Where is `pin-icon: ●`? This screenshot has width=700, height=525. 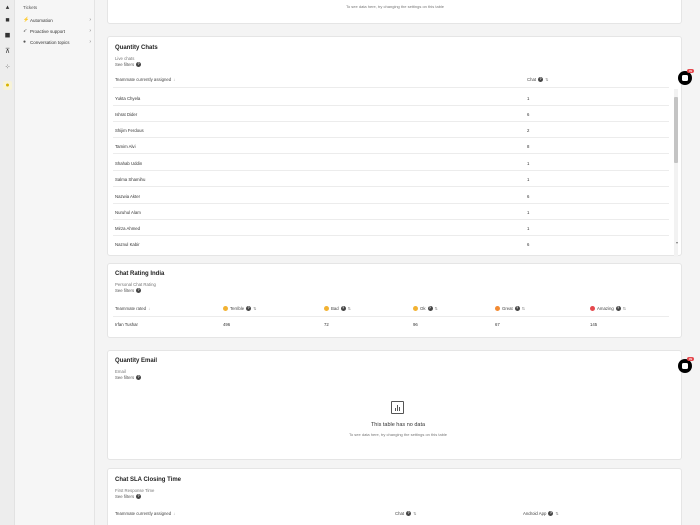
pin-icon: ● is located at coordinates (25, 42).